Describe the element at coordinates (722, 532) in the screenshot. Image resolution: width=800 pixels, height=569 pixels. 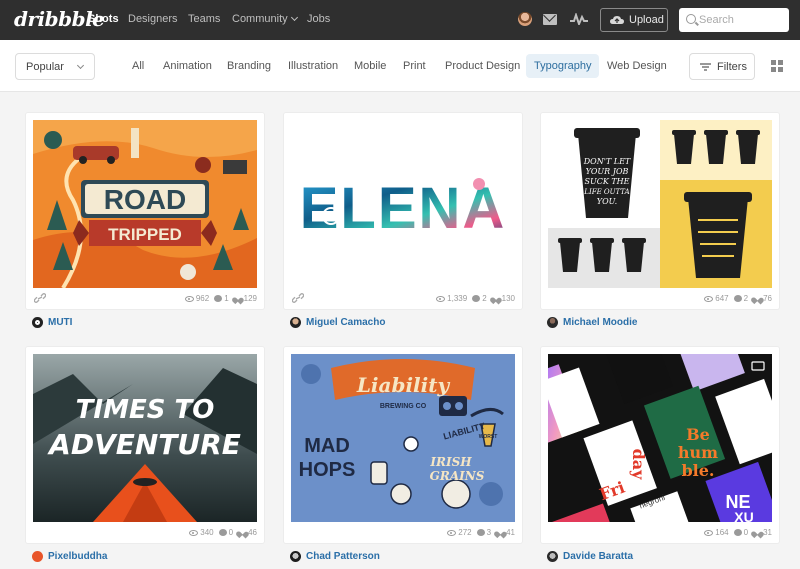
I see `views-count: 164` at that location.